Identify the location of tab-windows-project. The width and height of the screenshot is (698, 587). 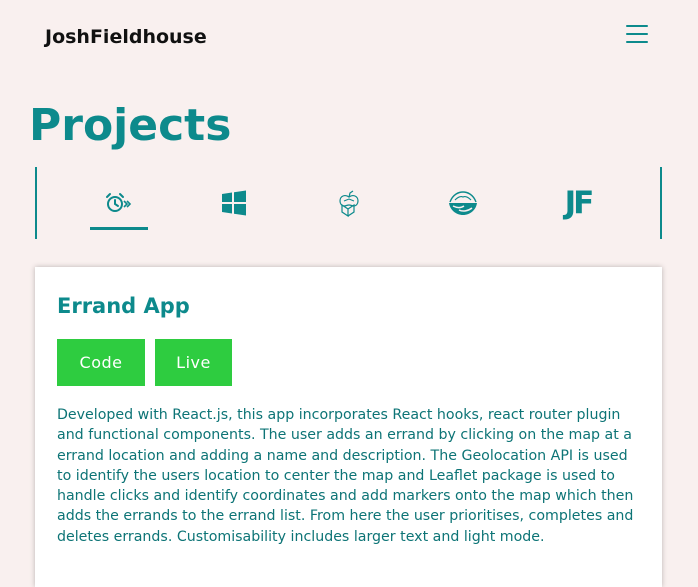
(234, 203).